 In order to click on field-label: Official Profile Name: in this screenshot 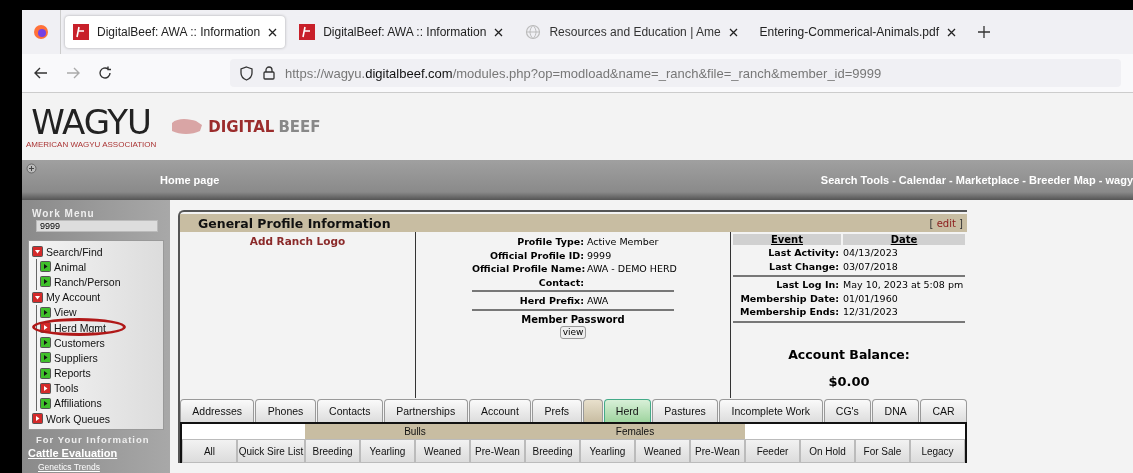, I will do `click(528, 269)`.